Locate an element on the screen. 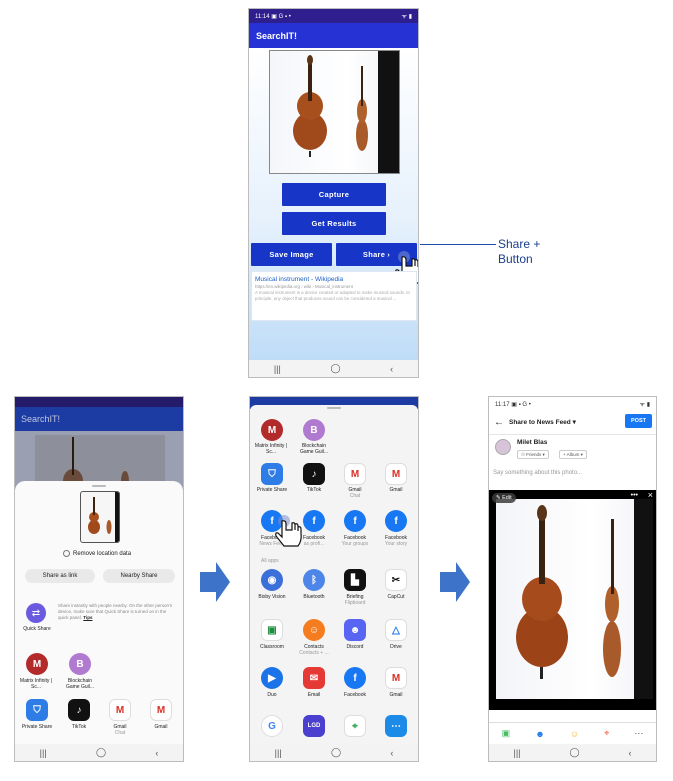  more-options-icon: ••• is located at coordinates (634, 495).